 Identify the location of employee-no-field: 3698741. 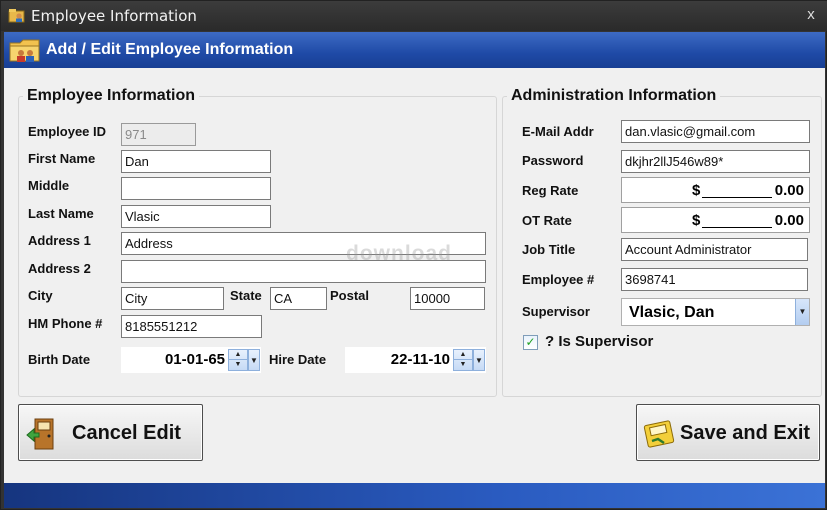
(714, 279).